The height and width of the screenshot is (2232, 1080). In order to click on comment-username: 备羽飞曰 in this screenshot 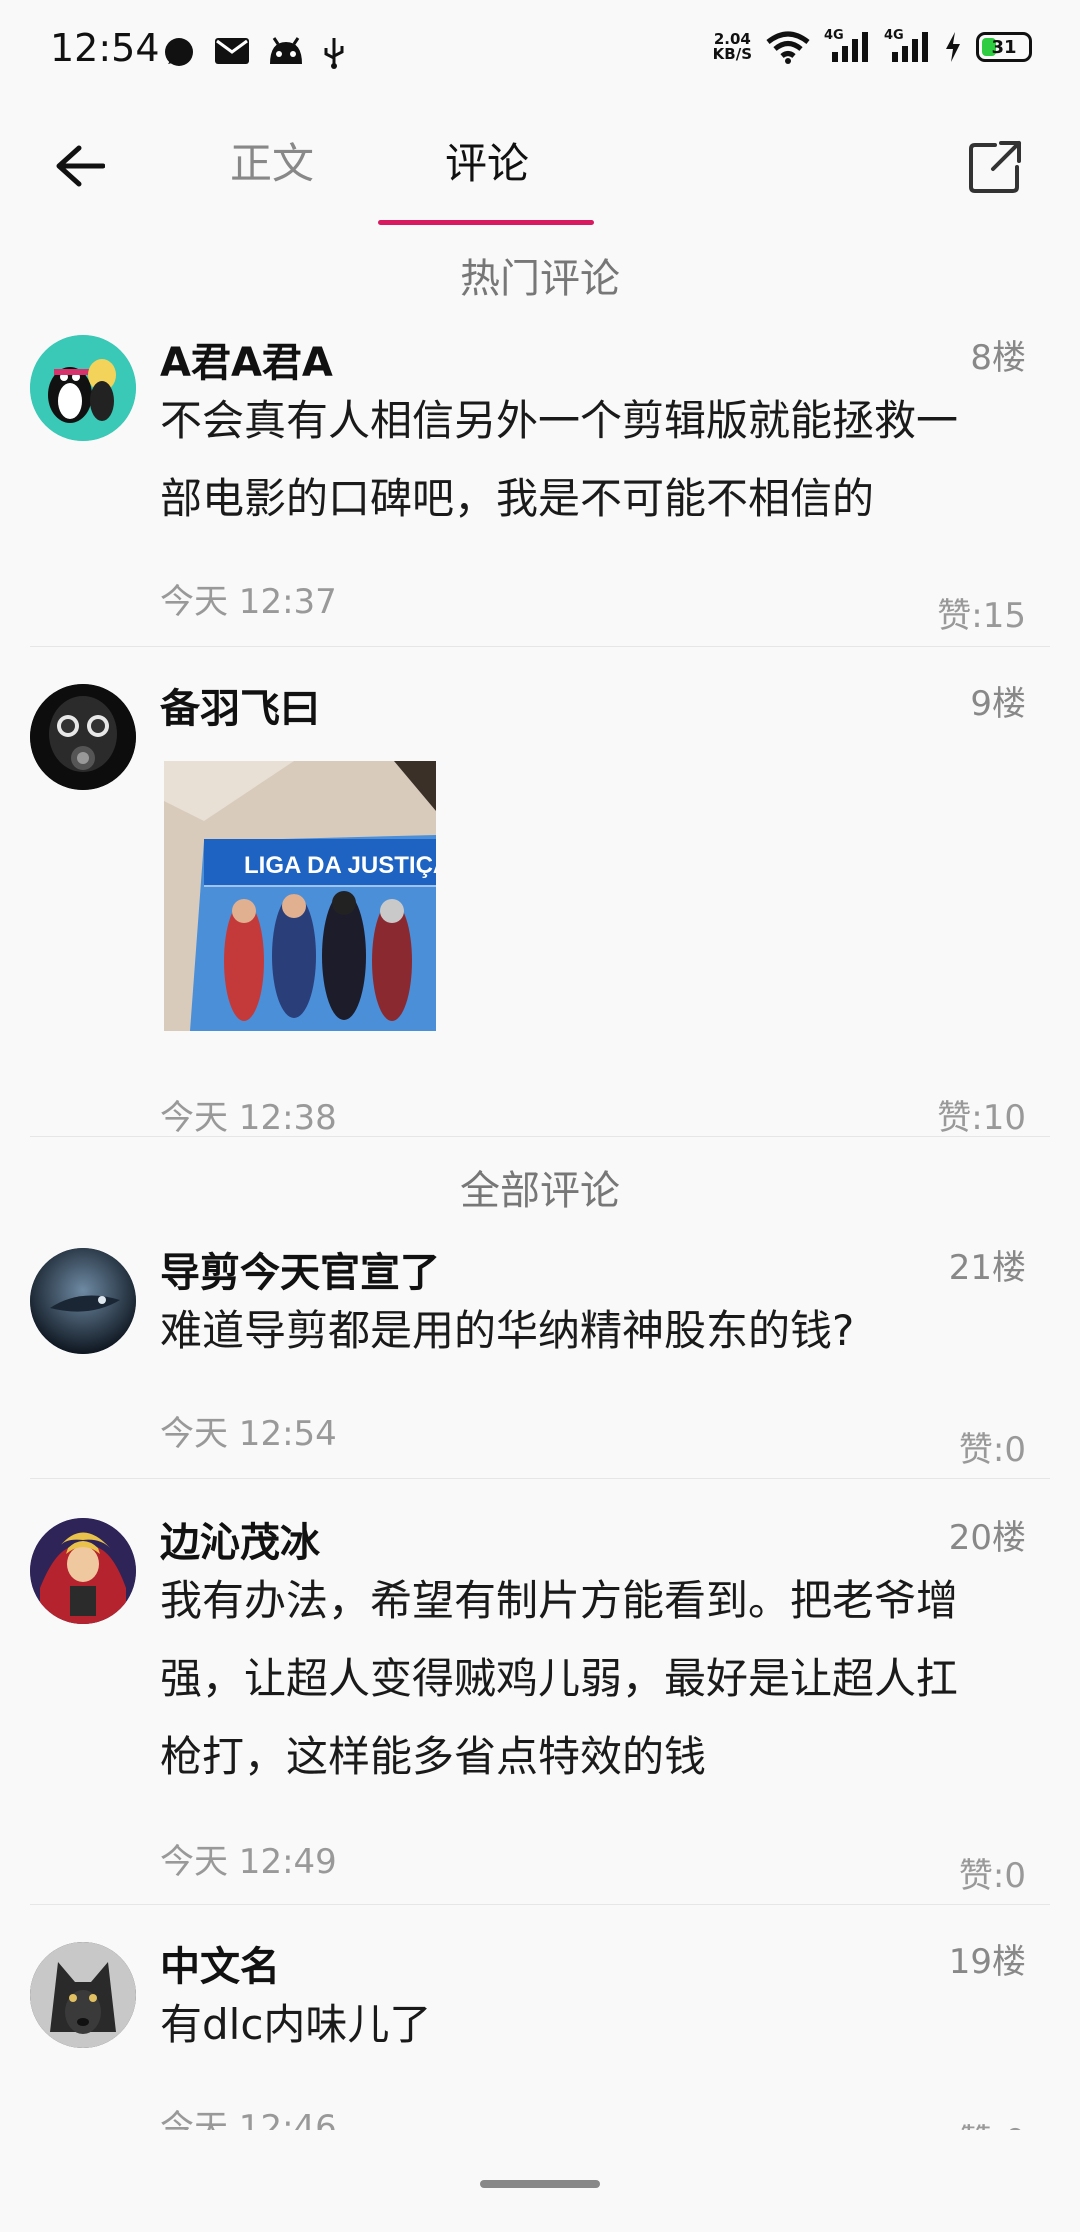, I will do `click(240, 705)`.